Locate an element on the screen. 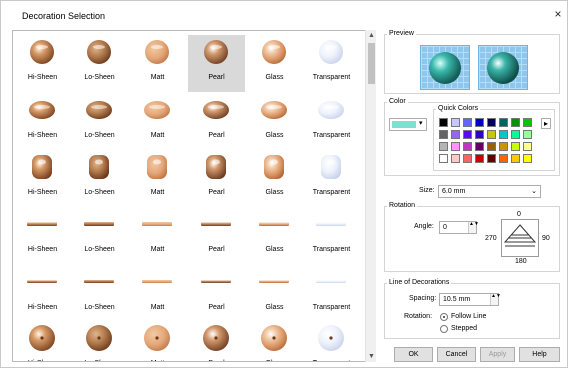  decoration-sequin-glass: Glass is located at coordinates (274, 341).